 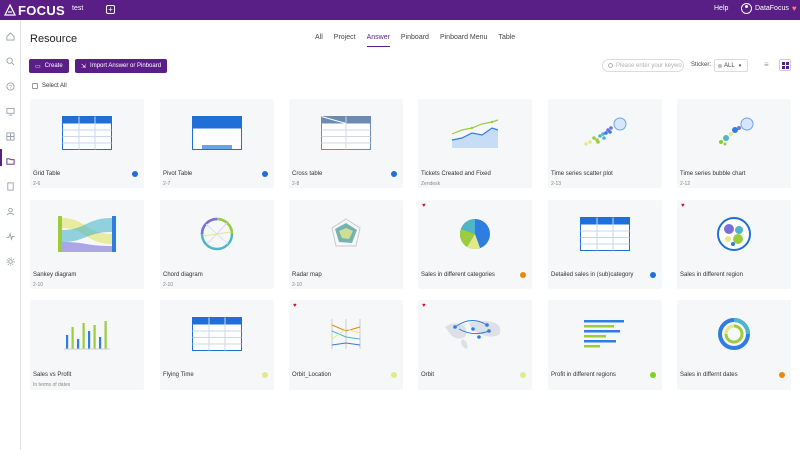 I want to click on add-tab-icon: +, so click(x=110, y=9).